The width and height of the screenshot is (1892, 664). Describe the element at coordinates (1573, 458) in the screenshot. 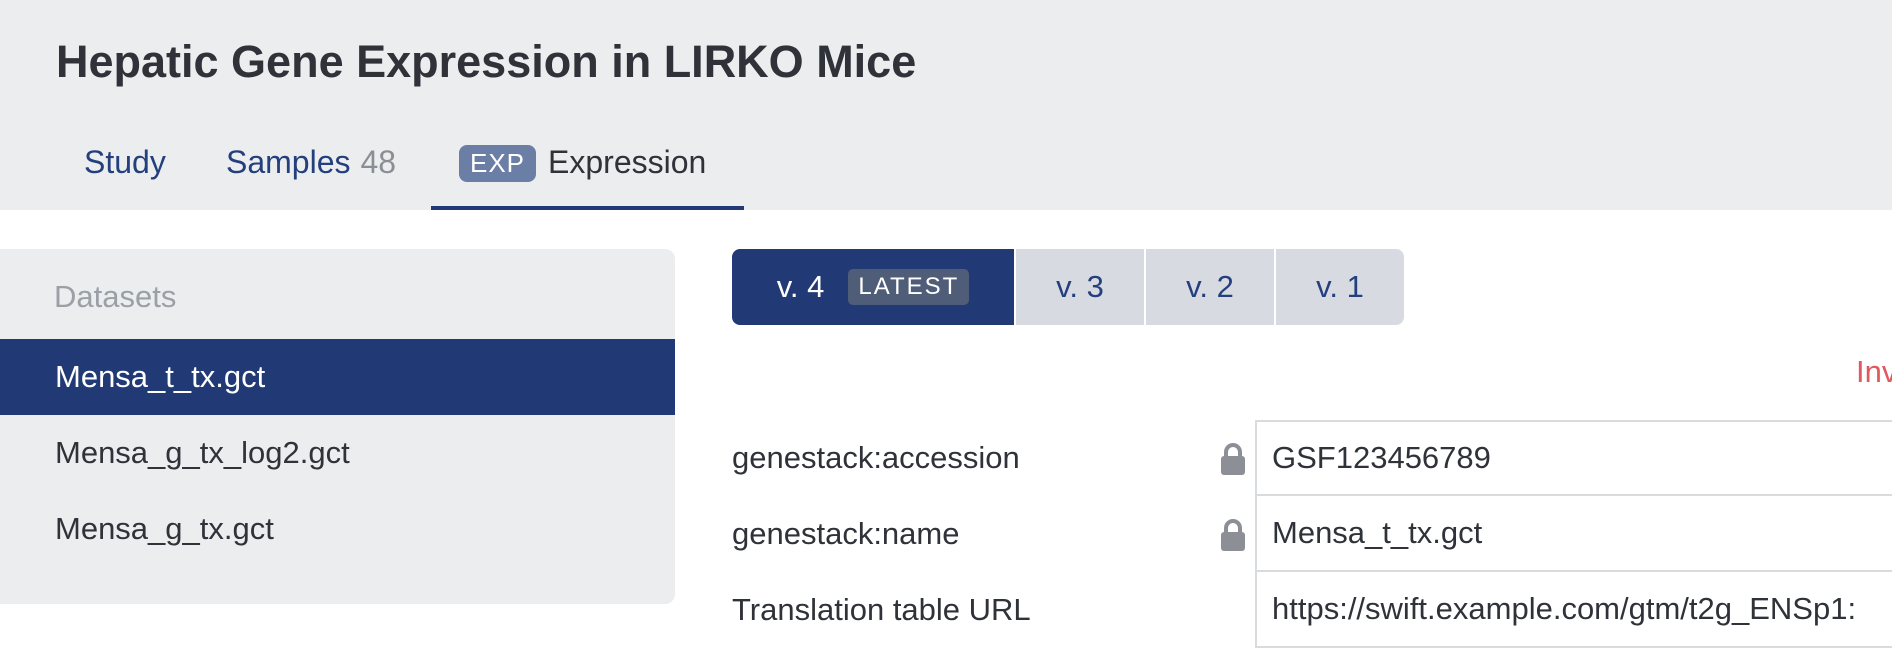

I see `field-value: GSF123456789` at that location.